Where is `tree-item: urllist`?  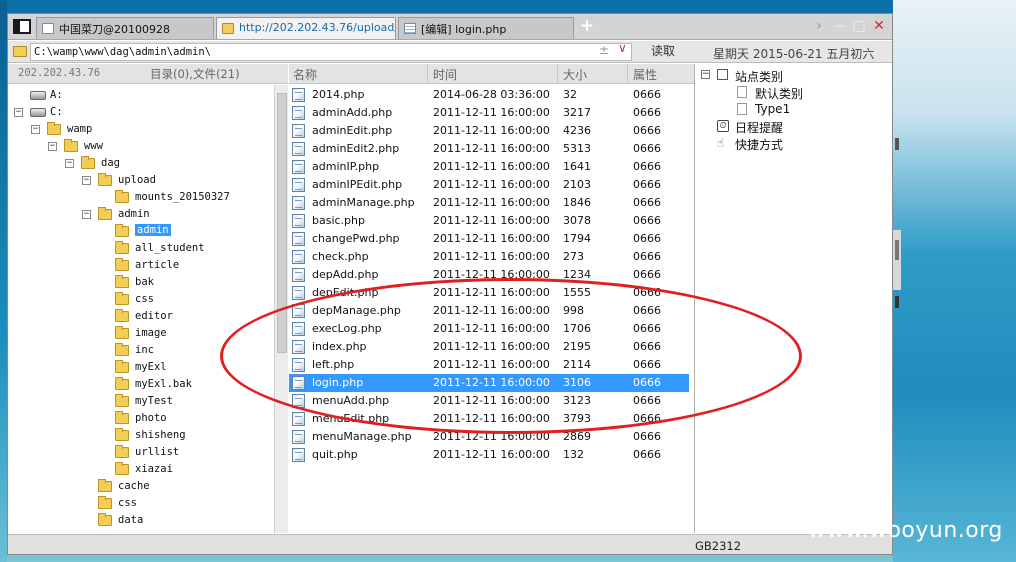
tree-item: urllist is located at coordinates (141, 453).